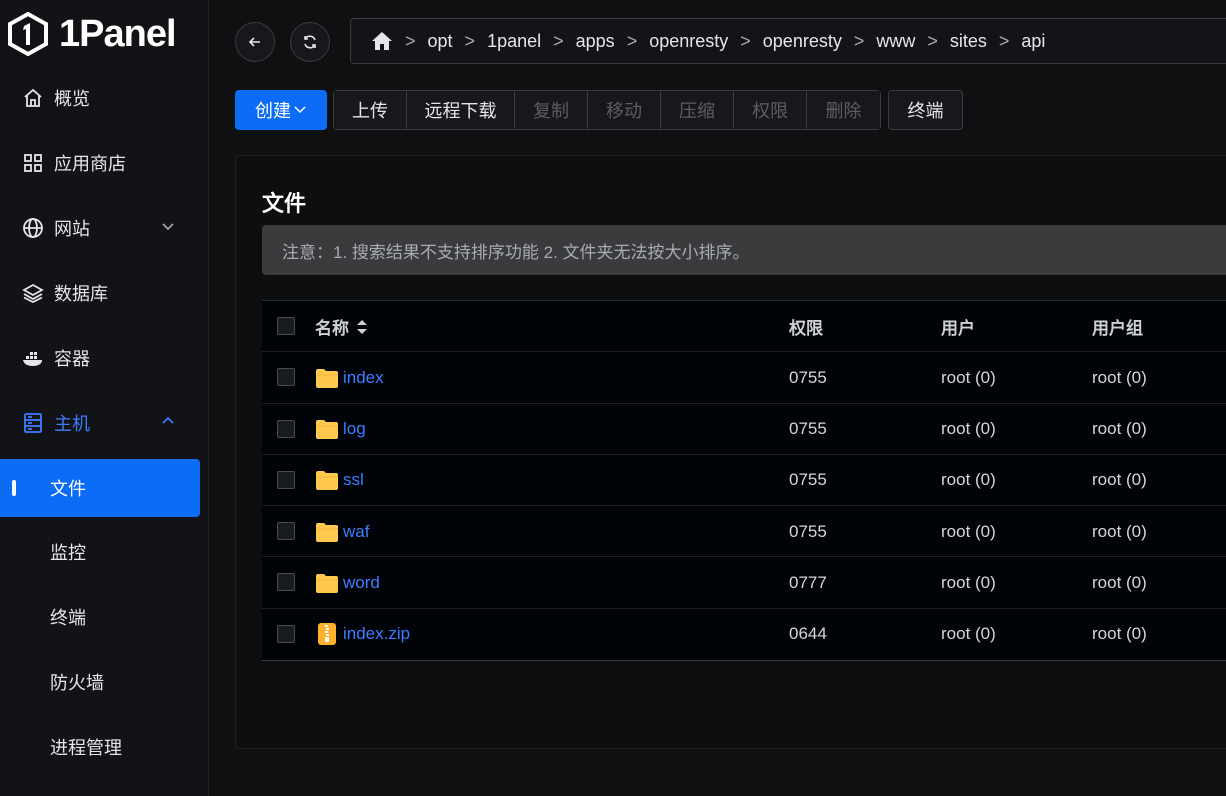 The height and width of the screenshot is (796, 1226). Describe the element at coordinates (895, 41) in the screenshot. I see `breadcrumb-segment: www` at that location.